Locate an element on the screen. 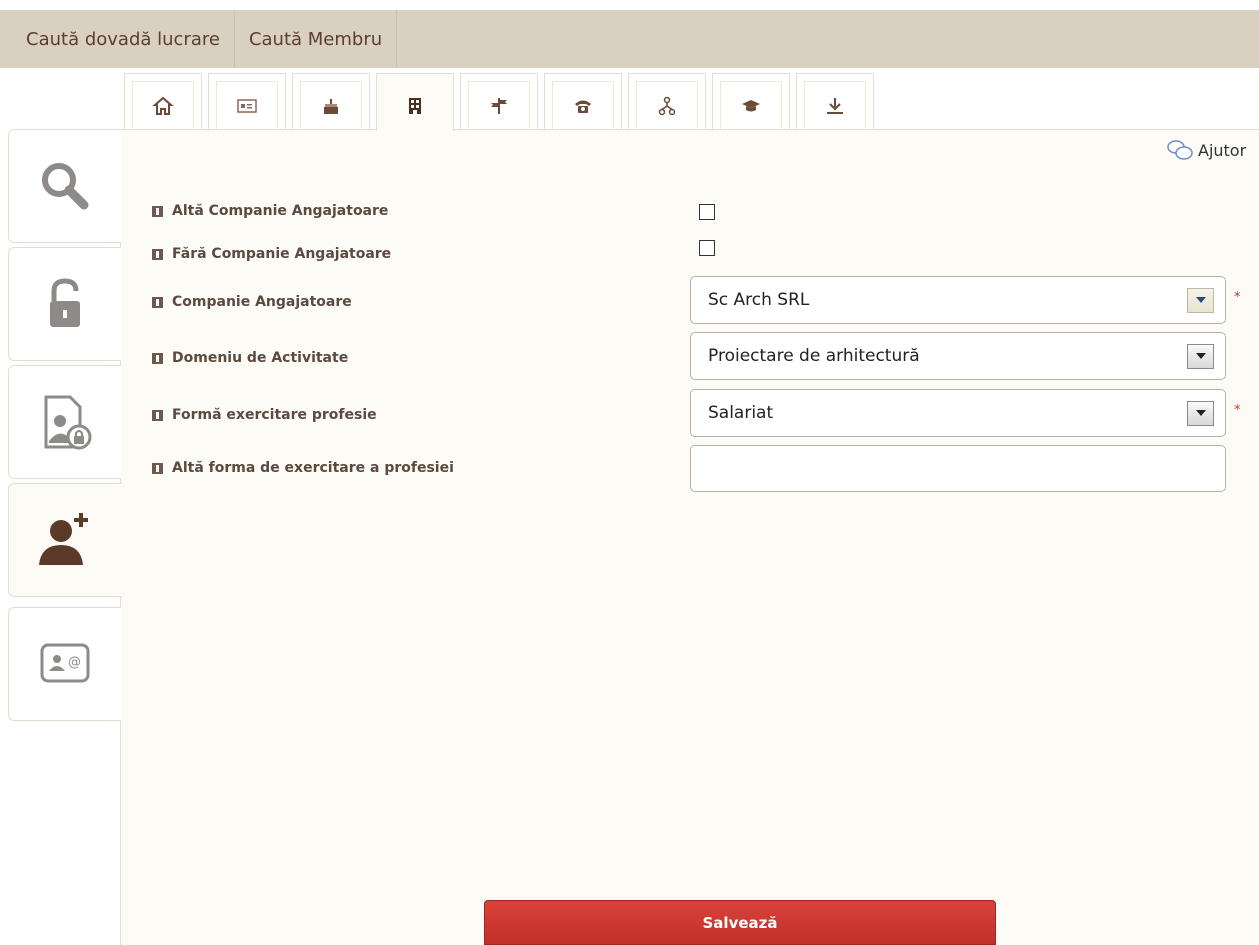 The height and width of the screenshot is (945, 1259). employer-row: Companie Angajatoare is located at coordinates (252, 302).